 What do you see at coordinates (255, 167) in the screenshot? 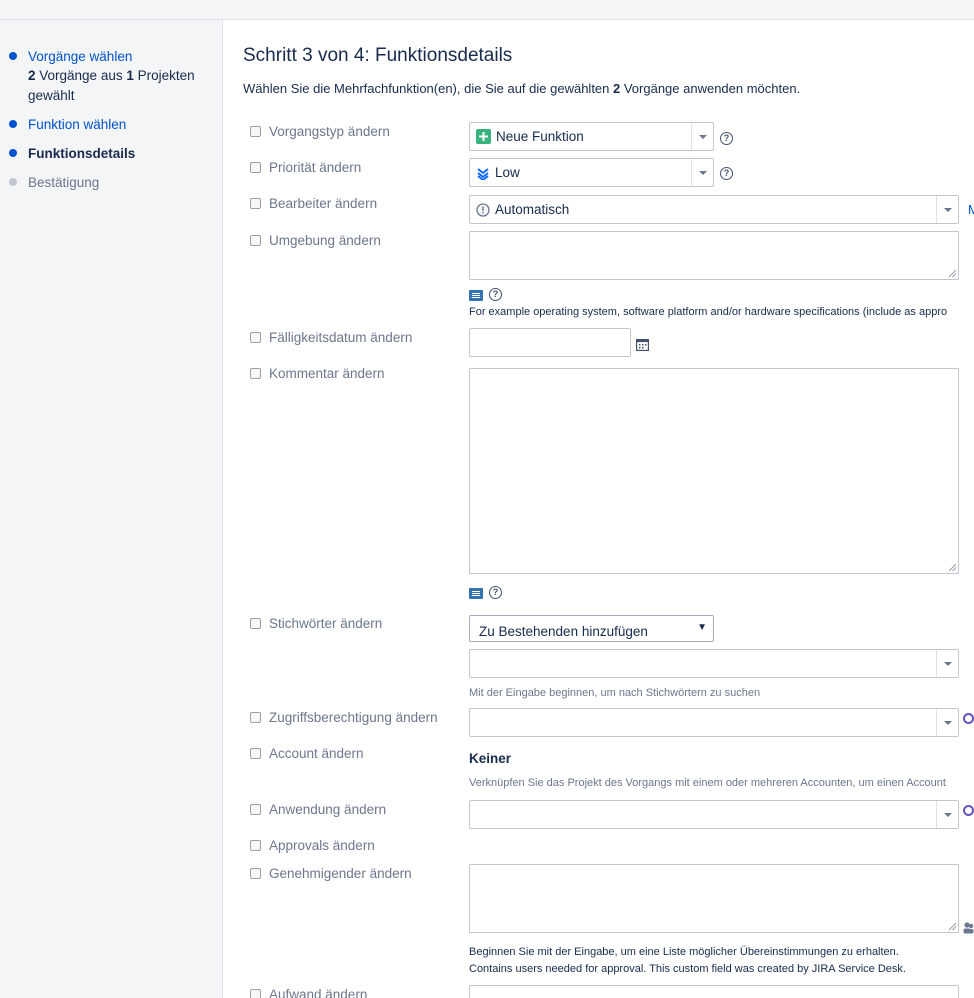
I see `prioritaet-checkbox` at bounding box center [255, 167].